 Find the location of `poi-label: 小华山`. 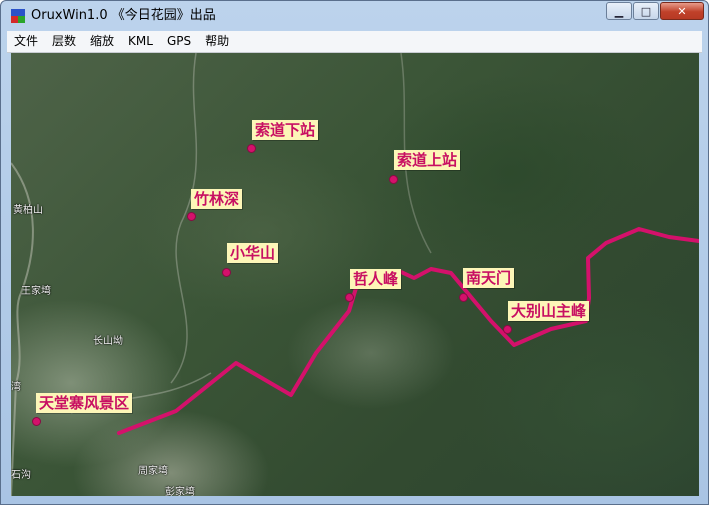

poi-label: 小华山 is located at coordinates (253, 253).